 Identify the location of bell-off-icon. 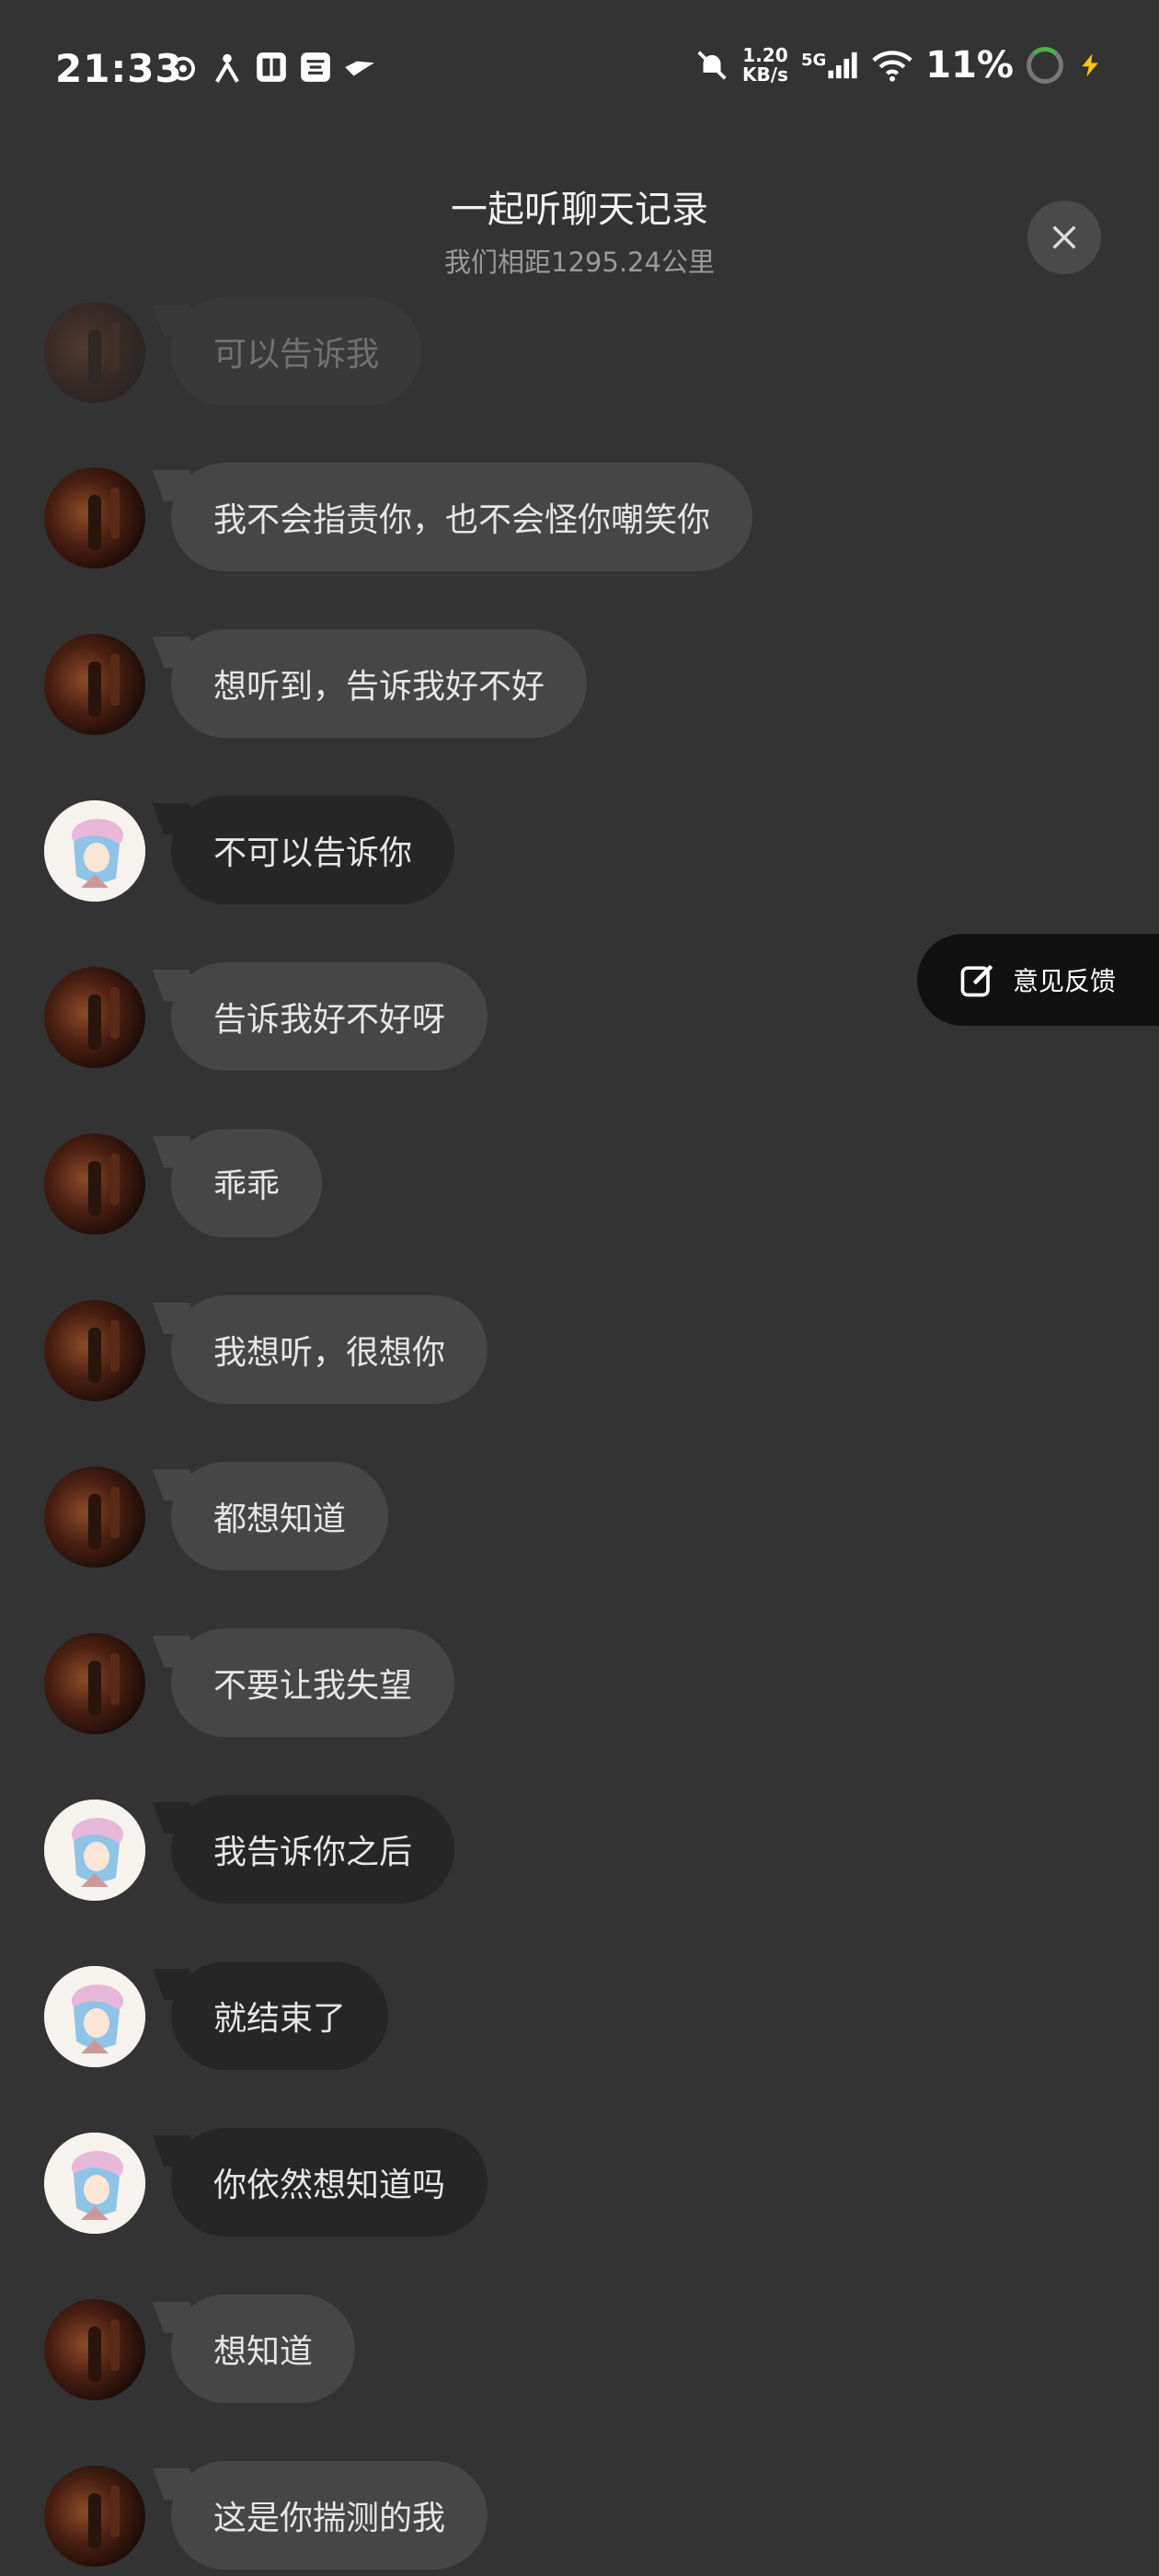
(712, 65).